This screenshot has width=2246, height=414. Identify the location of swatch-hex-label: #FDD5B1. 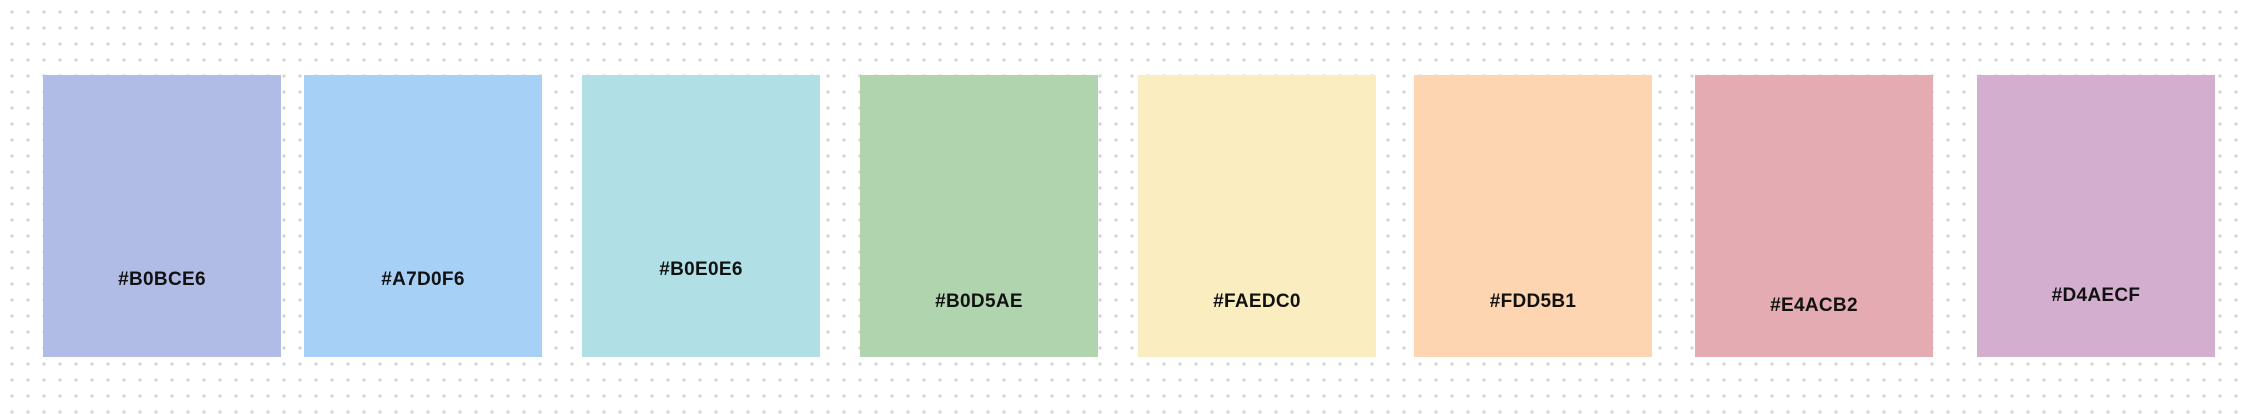
(1533, 301).